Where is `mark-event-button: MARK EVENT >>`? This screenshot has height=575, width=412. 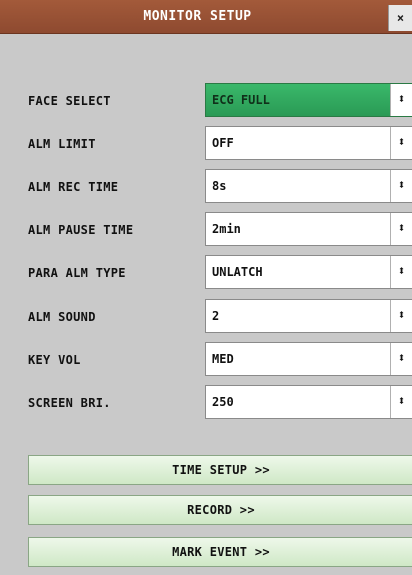
mark-event-button: MARK EVENT >> is located at coordinates (220, 552).